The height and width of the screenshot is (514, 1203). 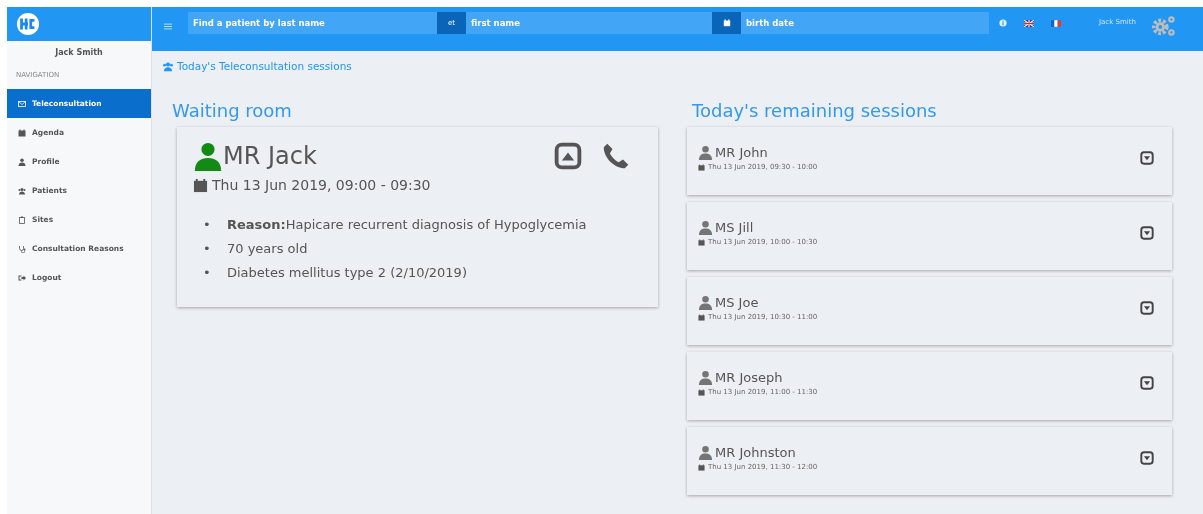 What do you see at coordinates (737, 302) in the screenshot?
I see `patient-name: MS Joe` at bounding box center [737, 302].